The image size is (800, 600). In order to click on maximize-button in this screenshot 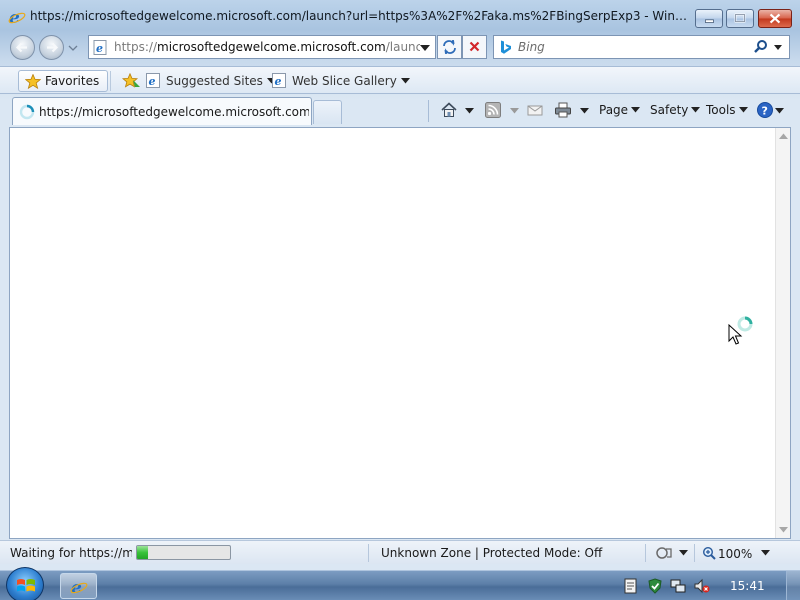, I will do `click(740, 18)`.